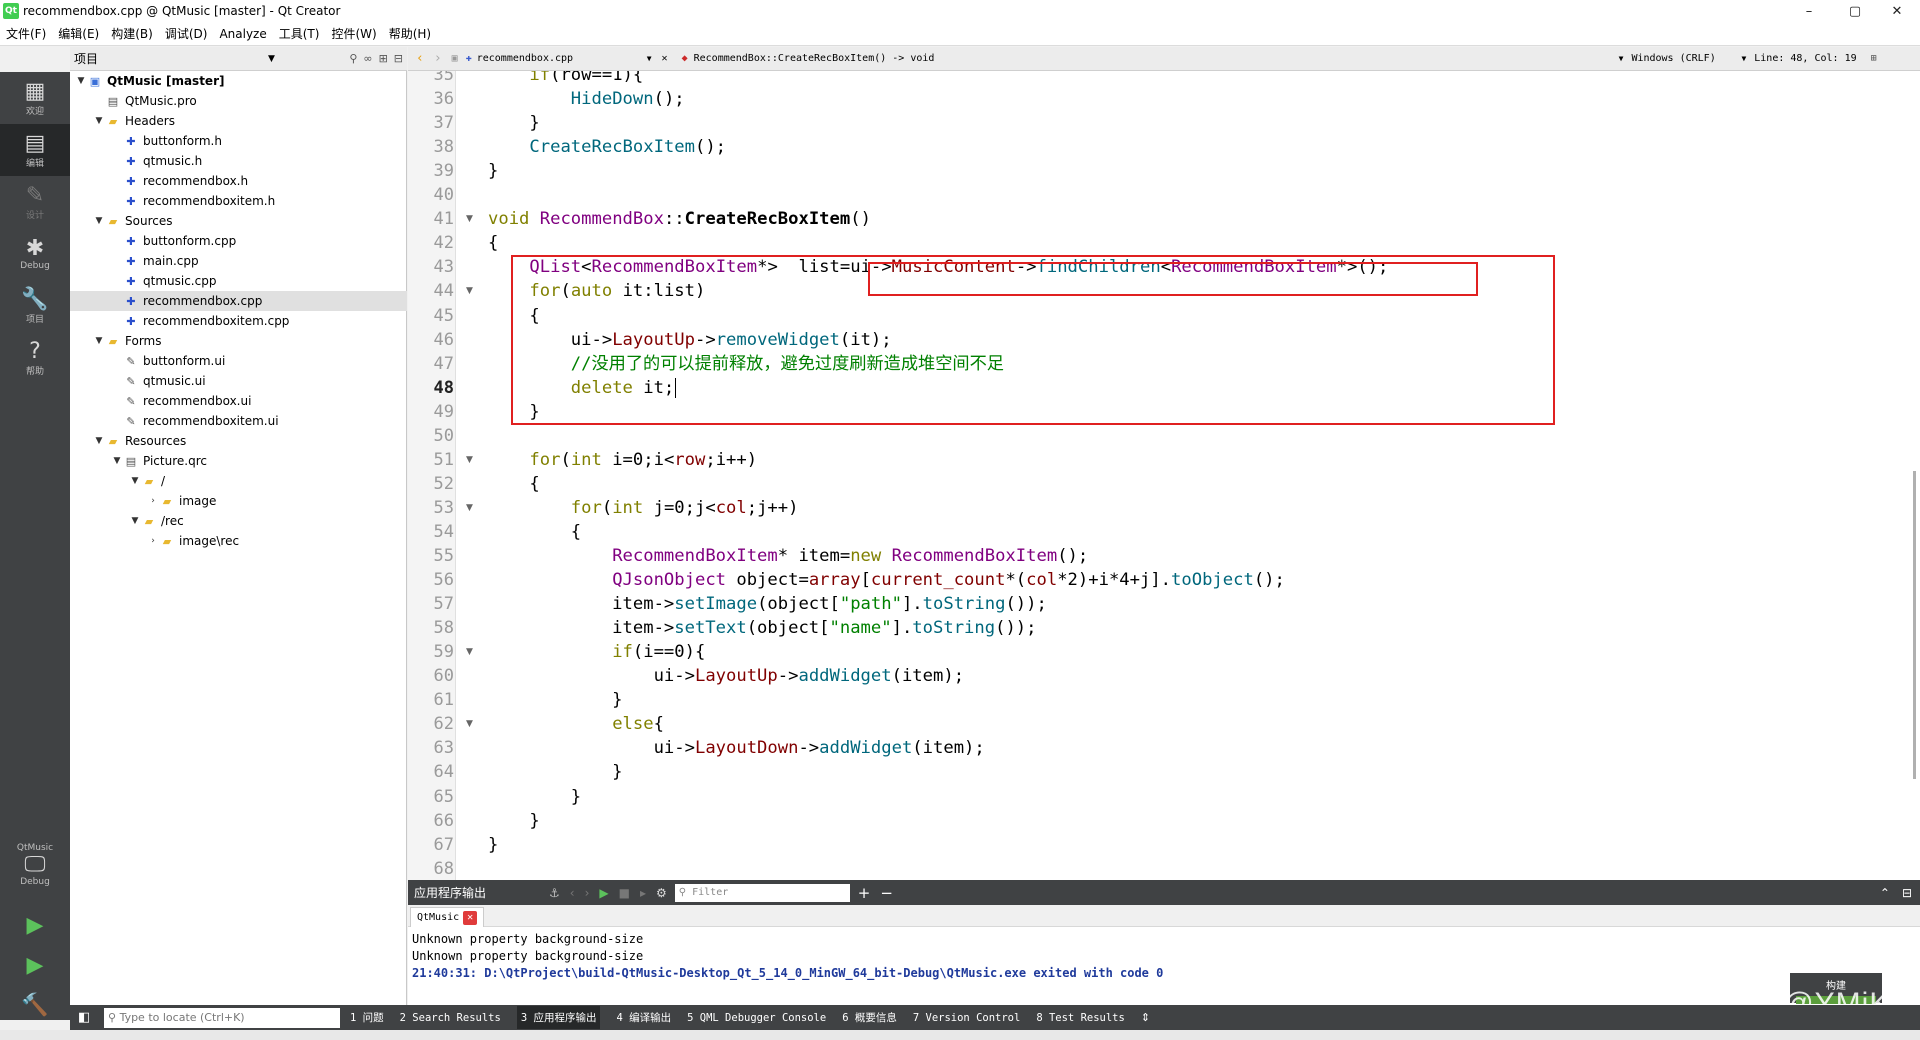 The image size is (1920, 1040). What do you see at coordinates (1885, 893) in the screenshot?
I see `maximize-pane-icon: ⌃` at bounding box center [1885, 893].